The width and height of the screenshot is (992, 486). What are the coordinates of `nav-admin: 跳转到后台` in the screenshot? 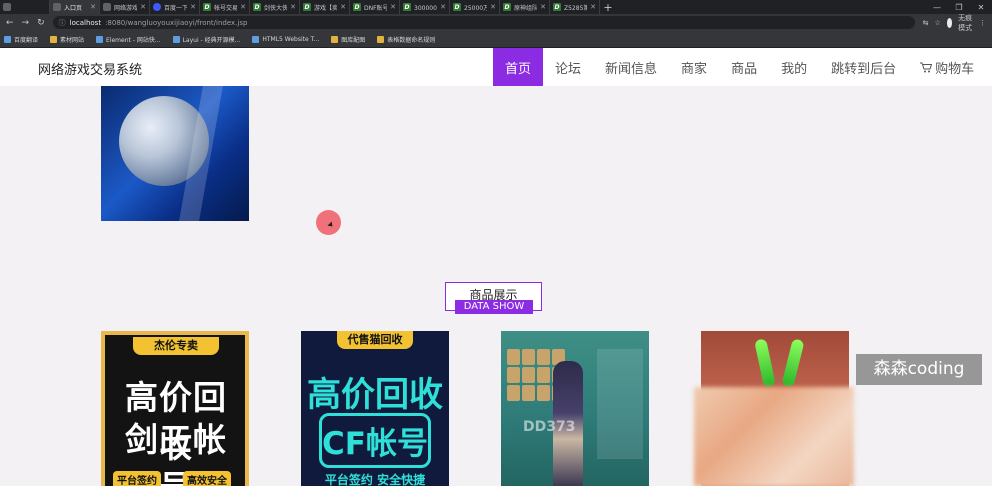 It's located at (863, 67).